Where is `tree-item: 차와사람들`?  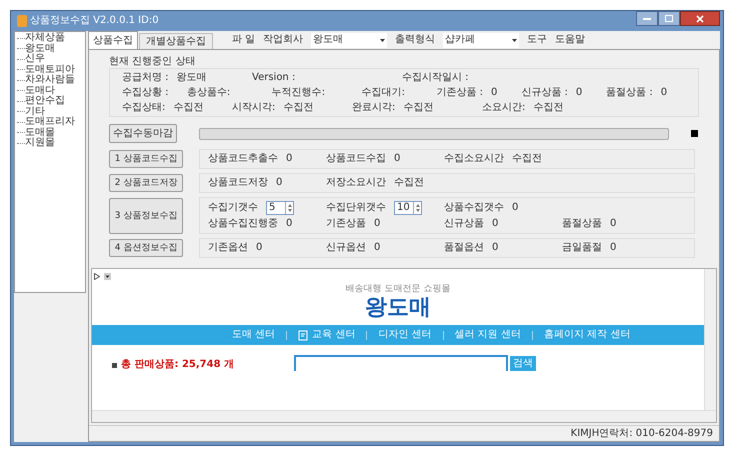
tree-item: 차와사람들 is located at coordinates (50, 80).